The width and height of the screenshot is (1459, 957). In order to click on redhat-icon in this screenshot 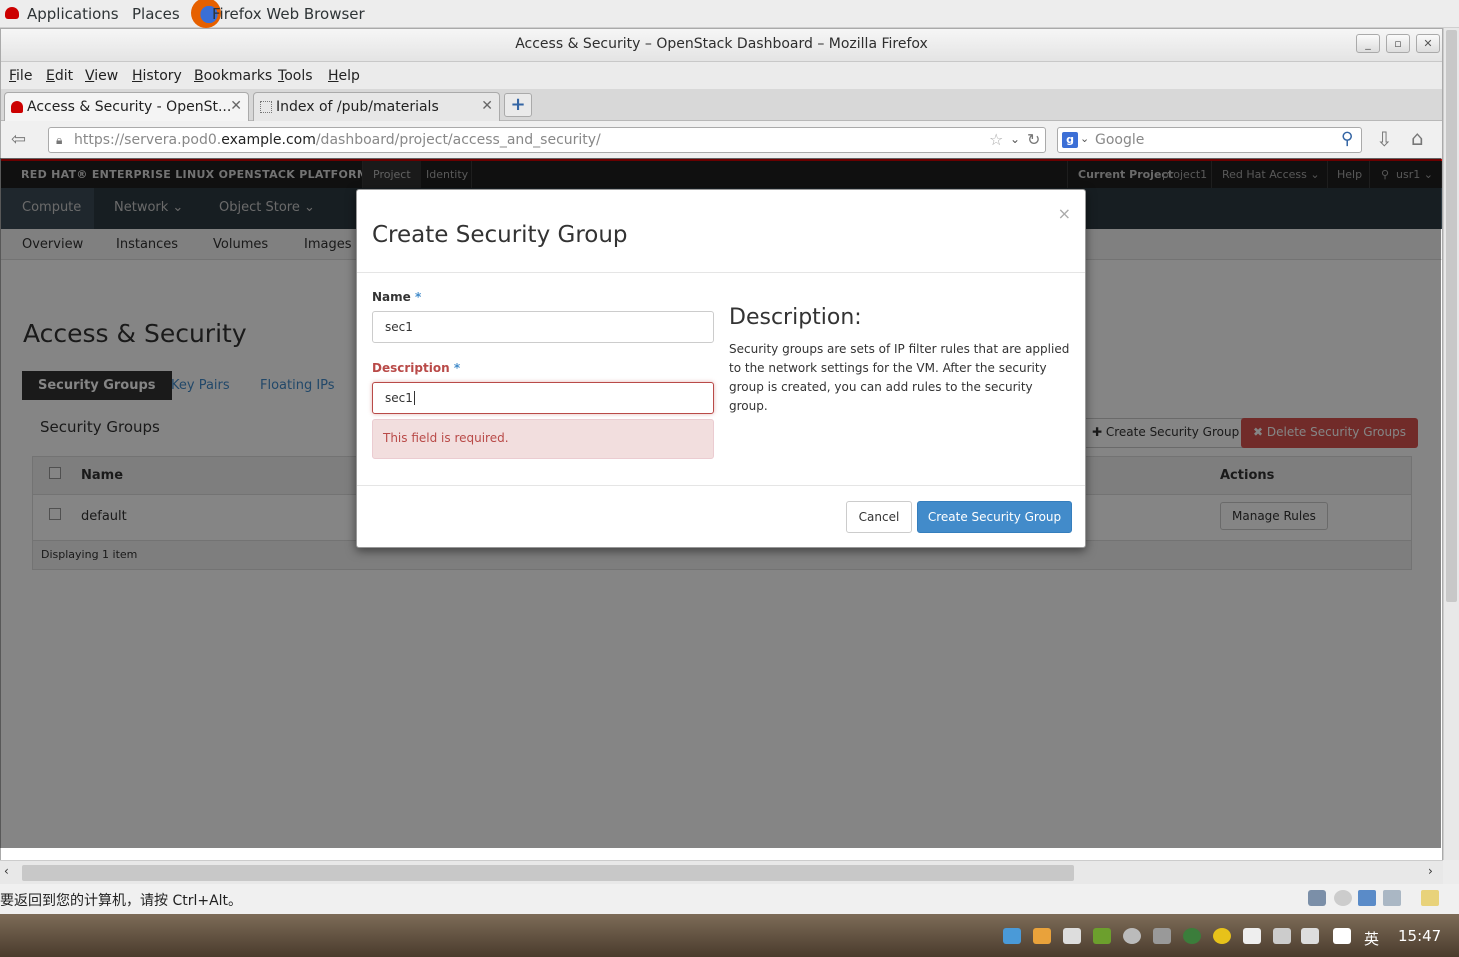, I will do `click(12, 13)`.